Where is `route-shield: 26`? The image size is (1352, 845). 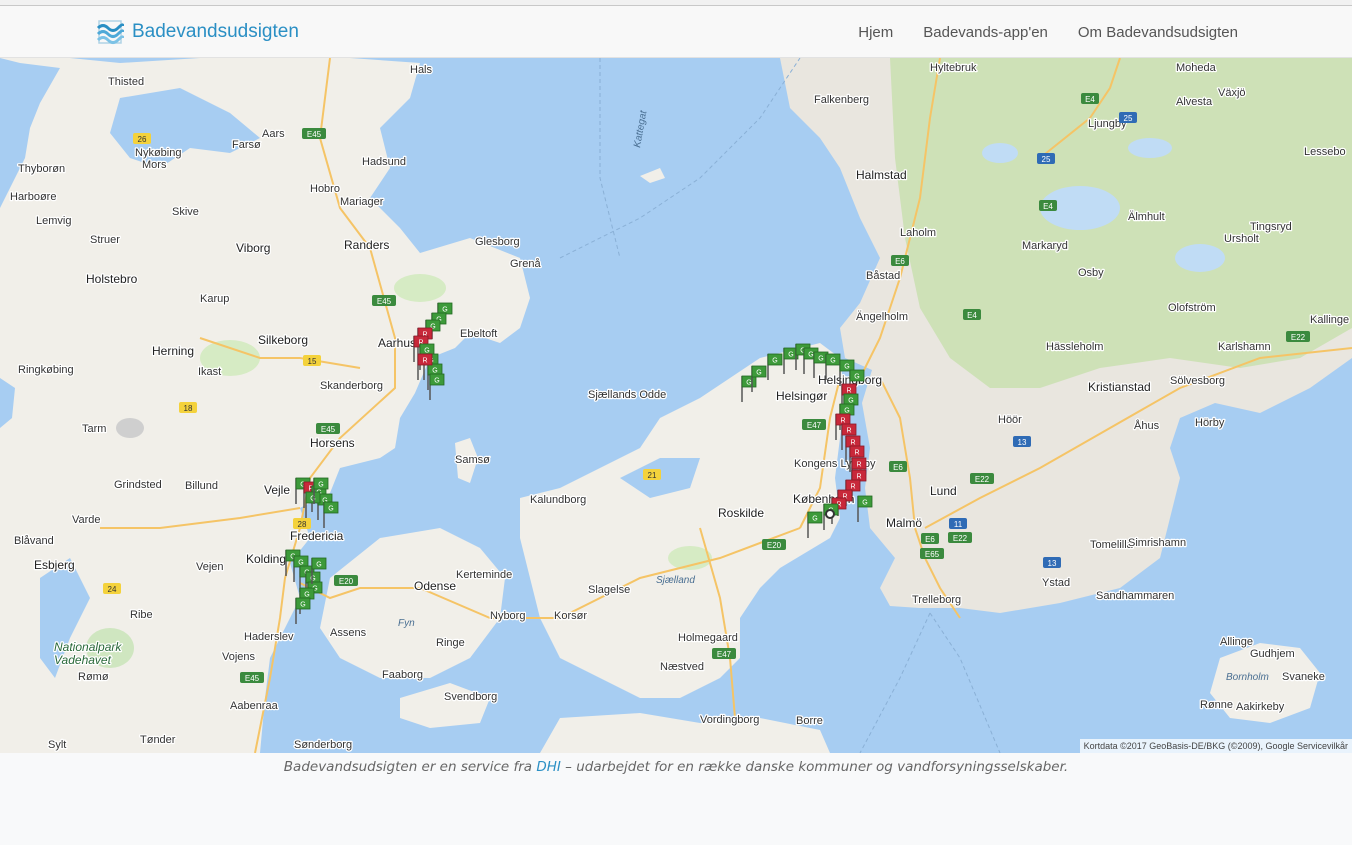
route-shield: 26 is located at coordinates (142, 138).